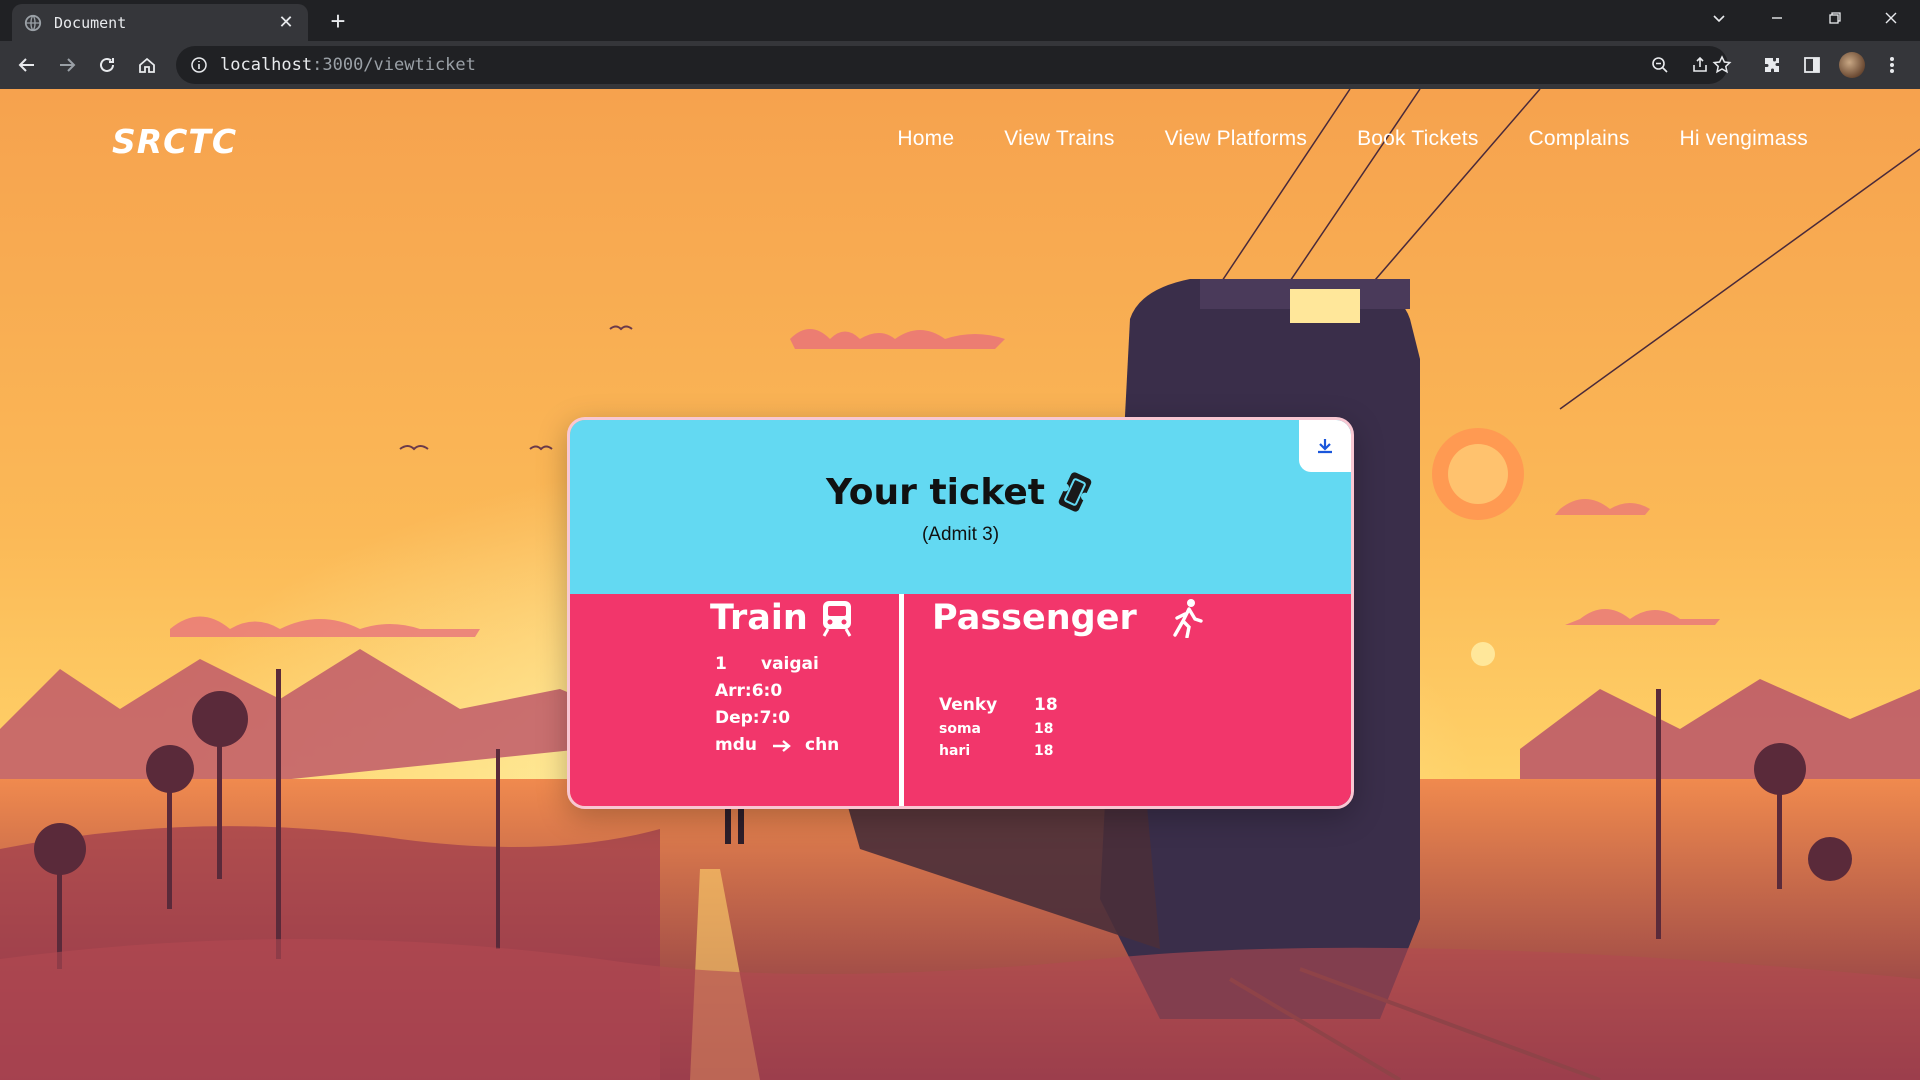  What do you see at coordinates (107, 65) in the screenshot?
I see `reload-button` at bounding box center [107, 65].